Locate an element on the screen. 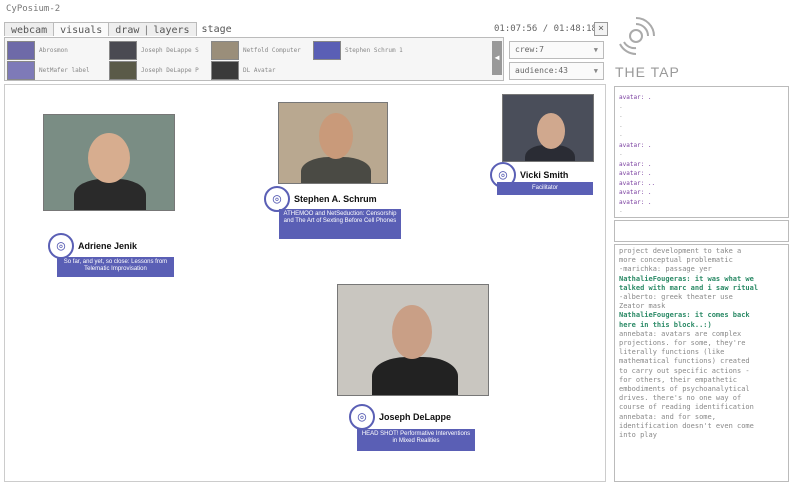 The image size is (791, 485). chat-line: mathematical functions) created is located at coordinates (684, 361).